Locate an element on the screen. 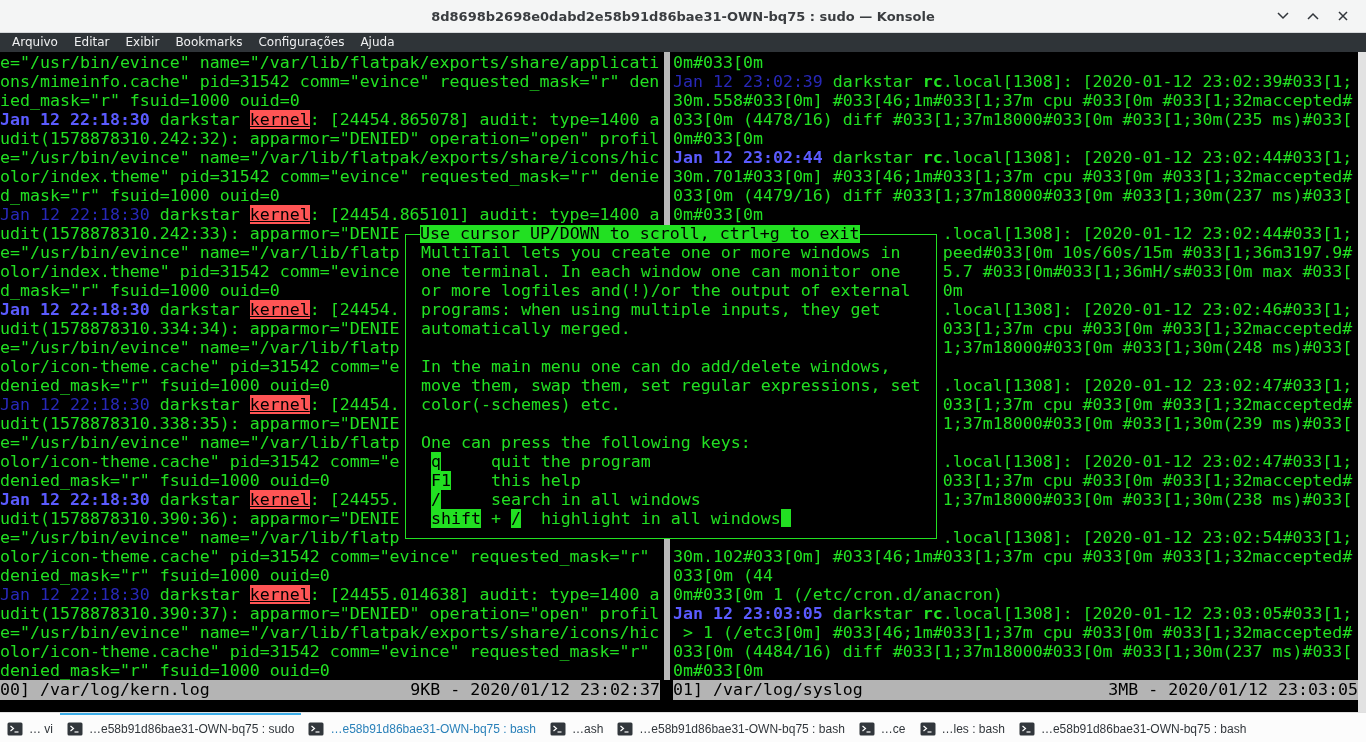  log-line: udit(1578878310.390:37): apparmor="DENIED" operation="open" profil is located at coordinates (330, 613).